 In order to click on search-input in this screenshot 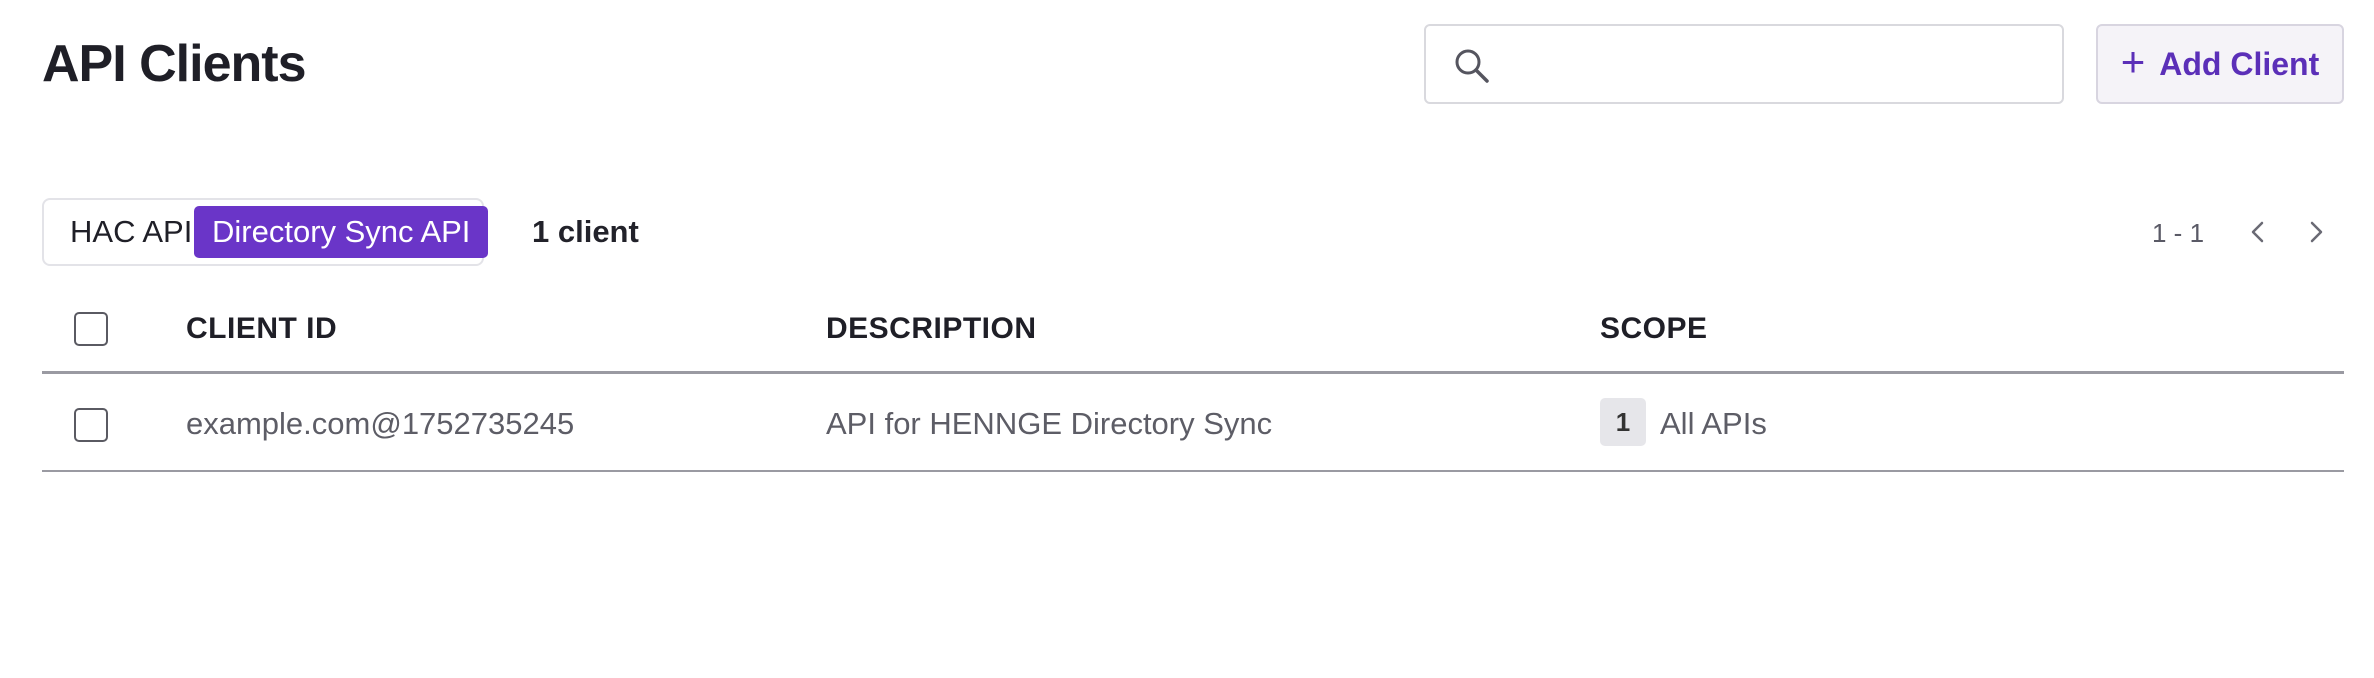, I will do `click(1776, 64)`.